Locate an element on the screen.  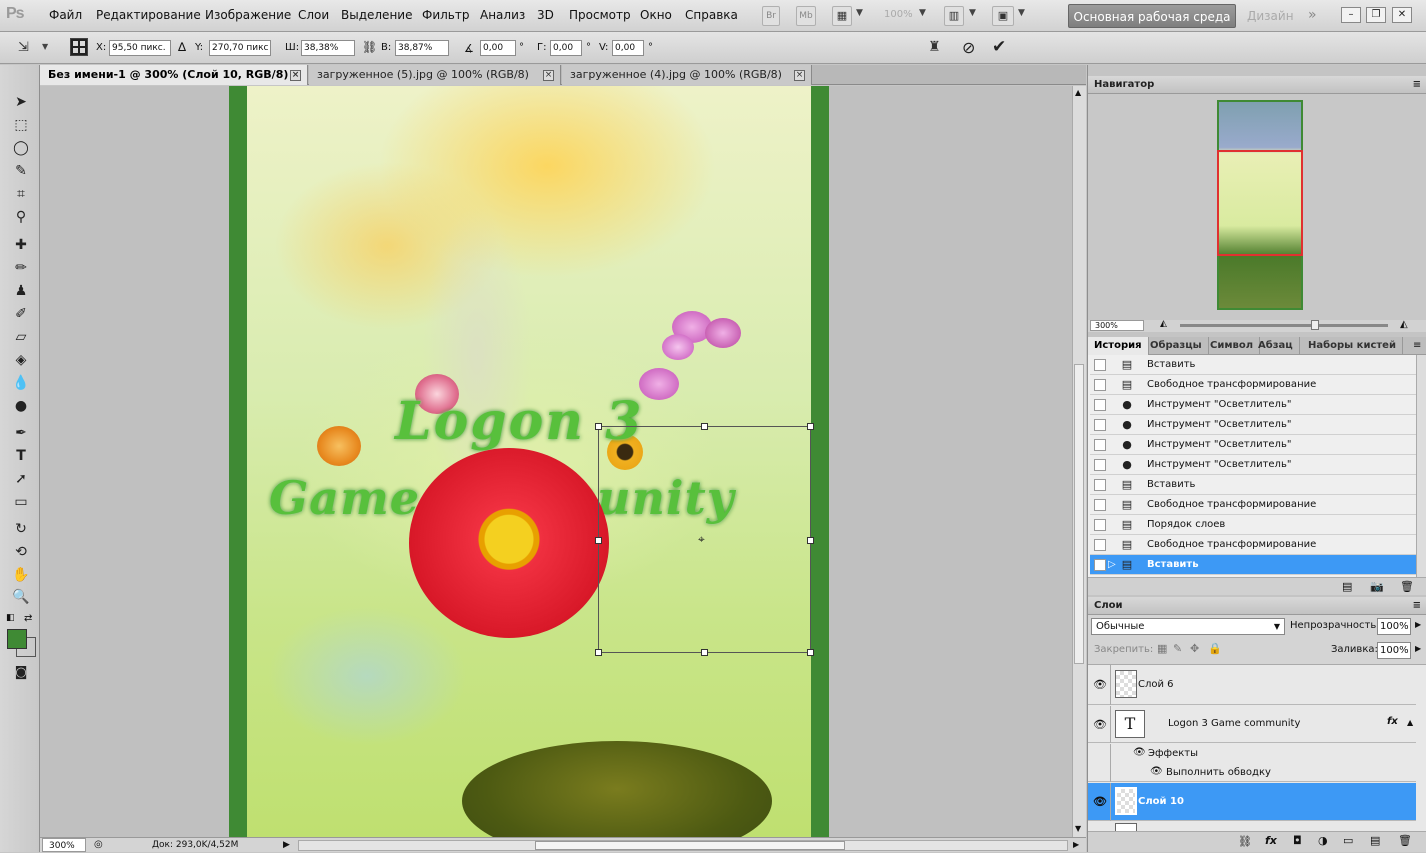
move-tool-icon: ⇲ is located at coordinates (23, 47).